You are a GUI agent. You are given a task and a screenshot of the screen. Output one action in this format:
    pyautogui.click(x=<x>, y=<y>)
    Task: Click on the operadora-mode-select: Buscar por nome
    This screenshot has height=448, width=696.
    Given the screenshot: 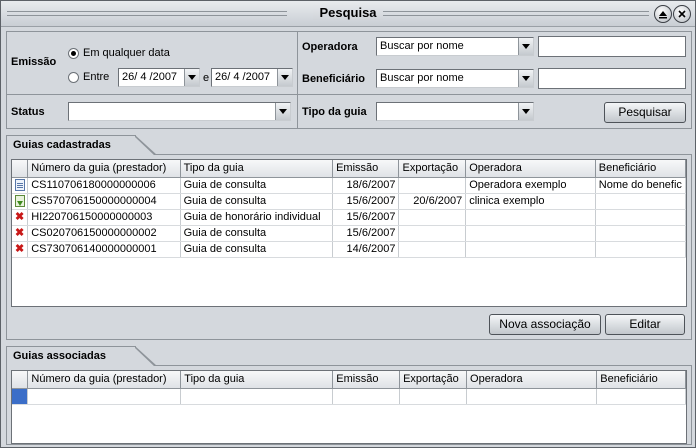 What is the action you would take?
    pyautogui.click(x=455, y=46)
    